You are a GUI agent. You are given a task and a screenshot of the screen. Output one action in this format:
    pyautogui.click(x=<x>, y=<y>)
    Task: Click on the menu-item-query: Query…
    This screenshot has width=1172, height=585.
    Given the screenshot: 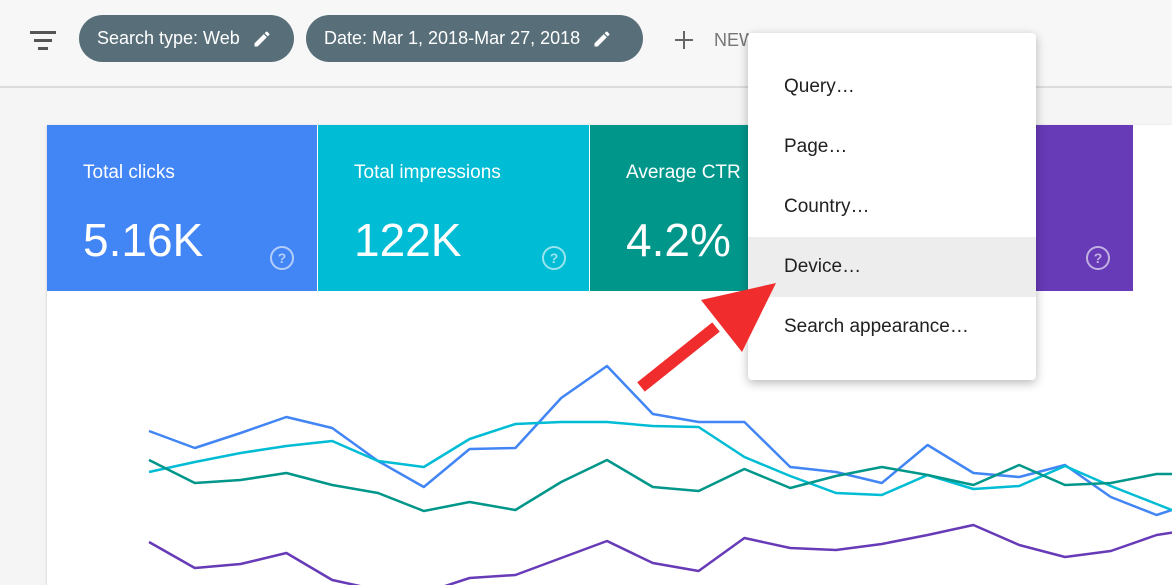 What is the action you would take?
    pyautogui.click(x=892, y=87)
    